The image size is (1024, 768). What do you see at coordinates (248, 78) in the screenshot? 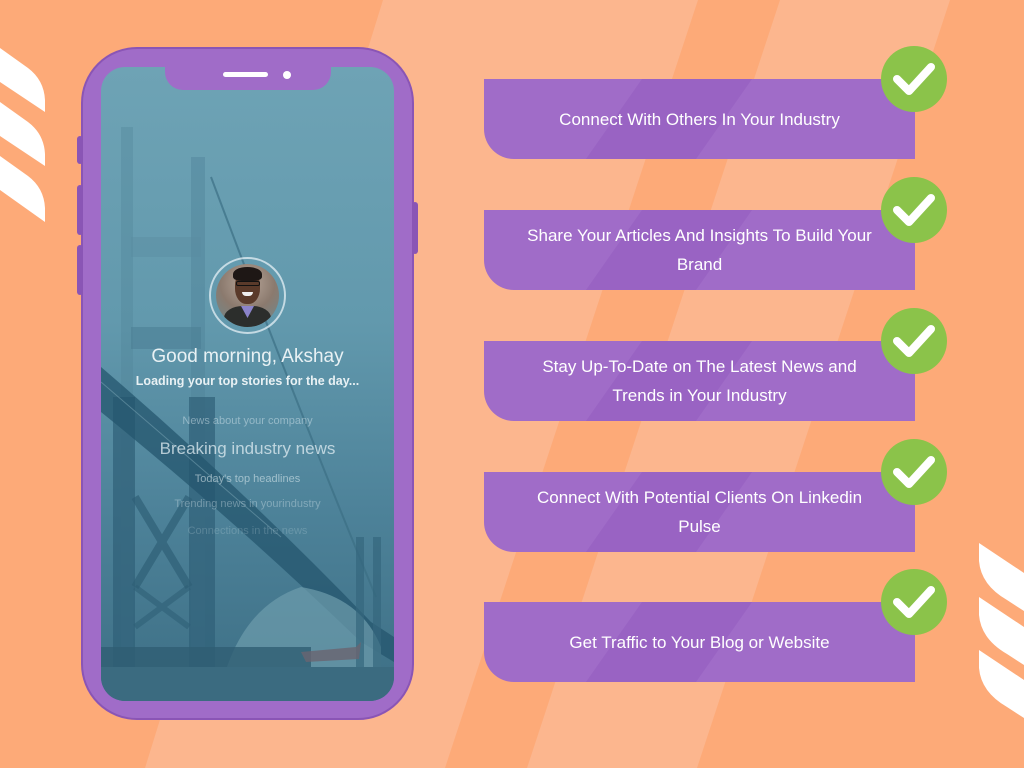
I see `phone-notch` at bounding box center [248, 78].